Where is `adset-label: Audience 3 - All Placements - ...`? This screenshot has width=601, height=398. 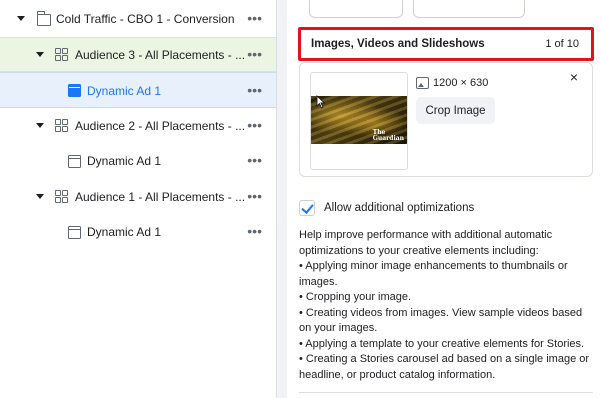
adset-label: Audience 3 - All Placements - ... is located at coordinates (160, 55).